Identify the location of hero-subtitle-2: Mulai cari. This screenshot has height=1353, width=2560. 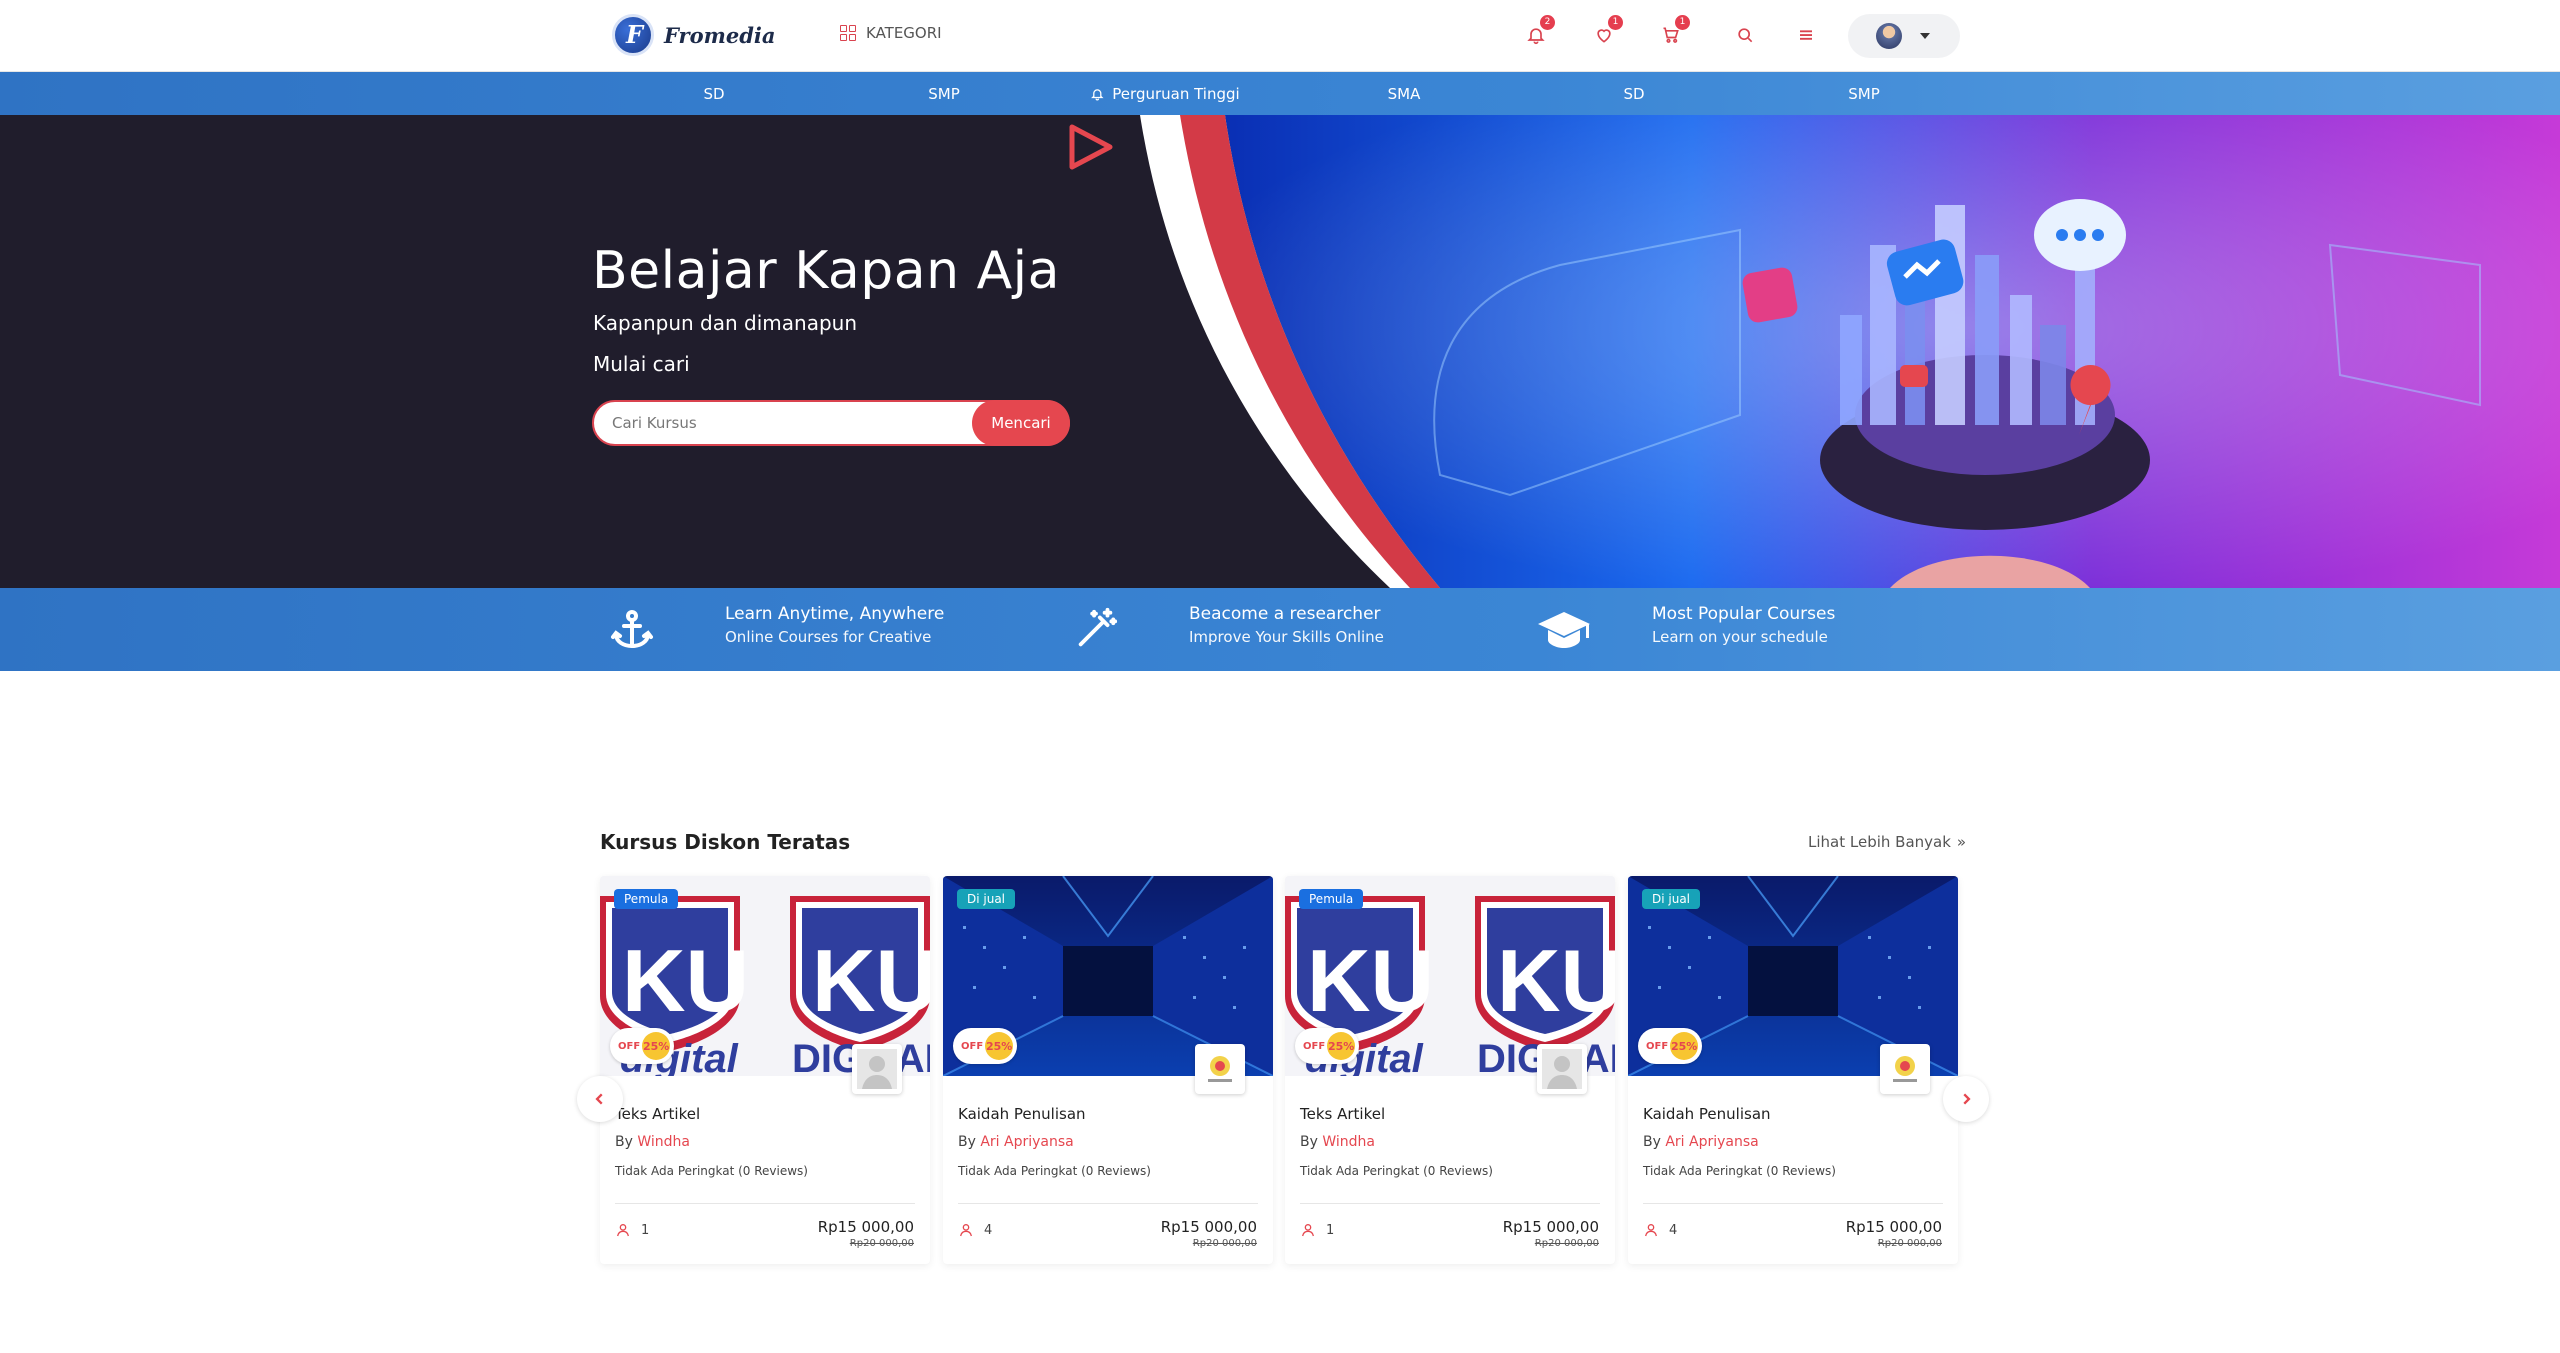
(641, 364).